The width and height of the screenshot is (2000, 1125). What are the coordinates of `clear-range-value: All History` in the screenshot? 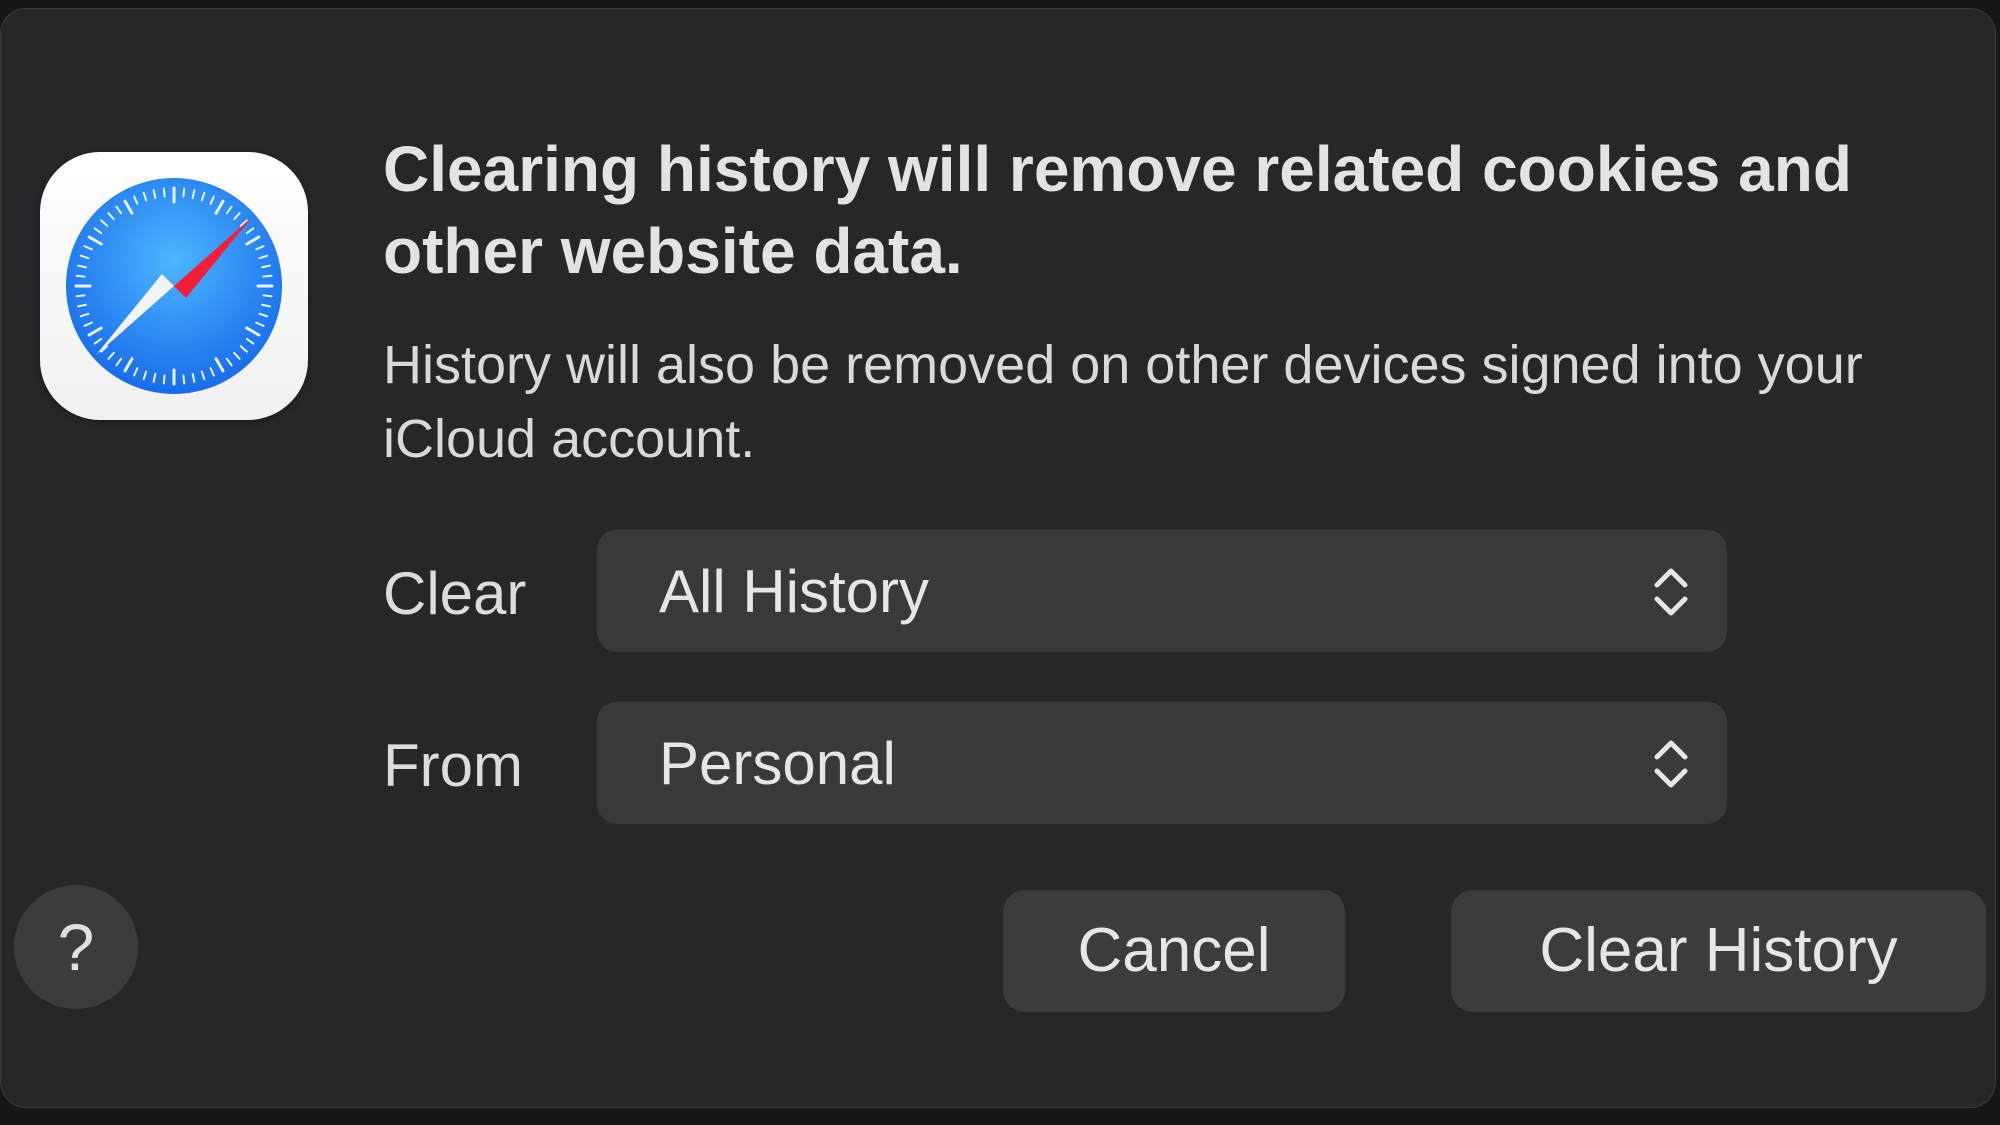 It's located at (794, 591).